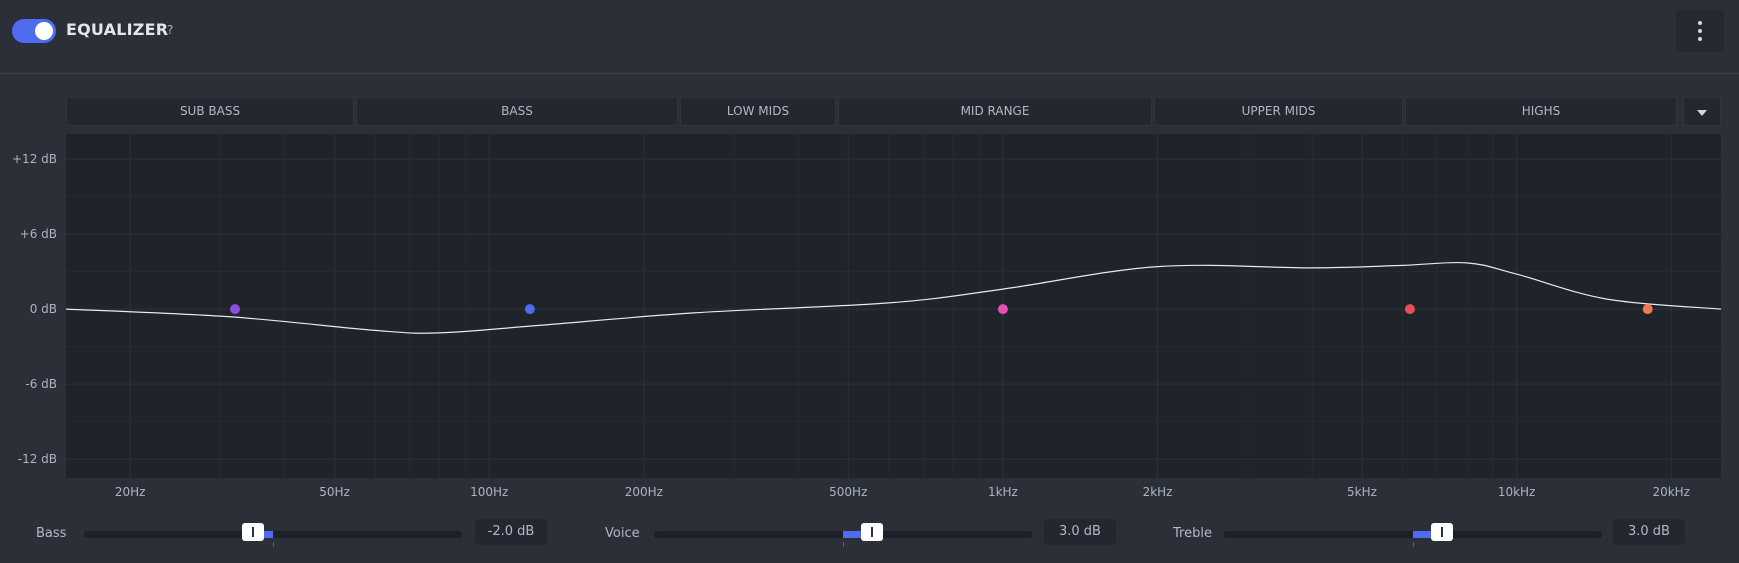 The image size is (1739, 563). What do you see at coordinates (334, 492) in the screenshot?
I see `x-tick-label: 50Hz` at bounding box center [334, 492].